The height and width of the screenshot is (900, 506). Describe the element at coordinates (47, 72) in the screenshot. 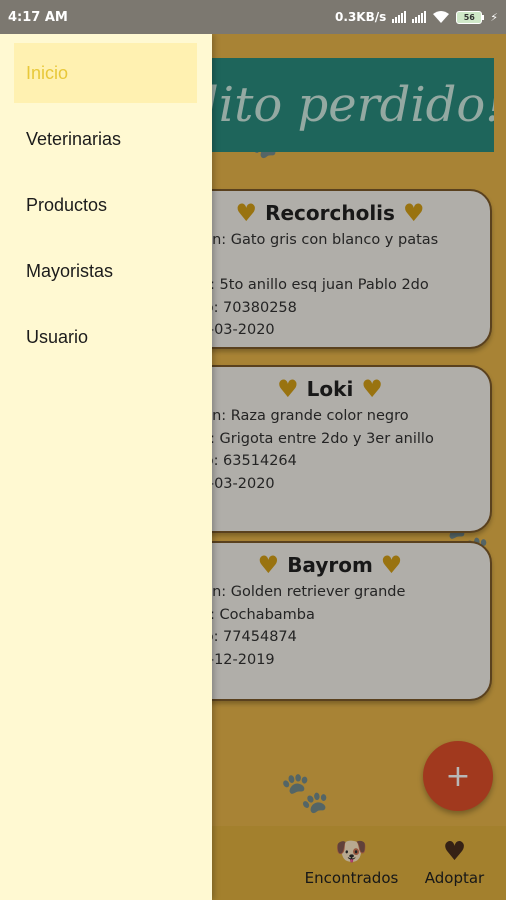

I see `drawer-item-label: Inicio` at that location.